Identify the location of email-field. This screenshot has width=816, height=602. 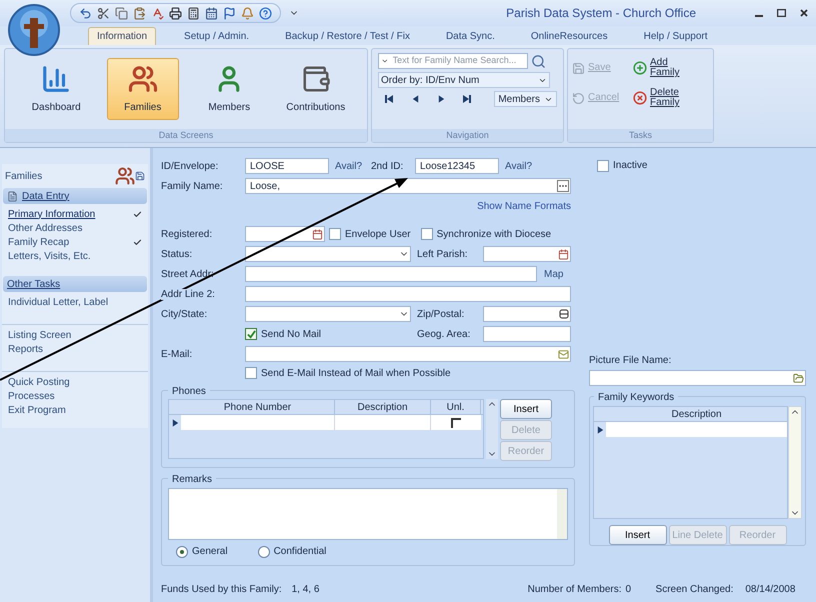
(408, 354).